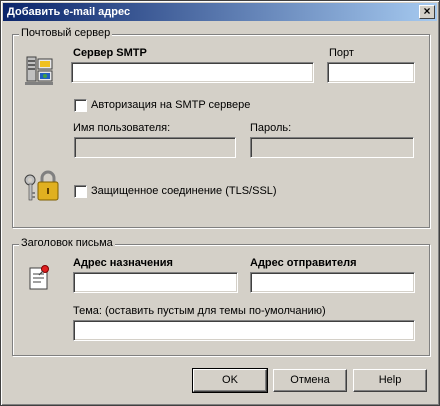 The height and width of the screenshot is (406, 440). I want to click on mail-server-group-label: Почтовый сервер, so click(66, 33).